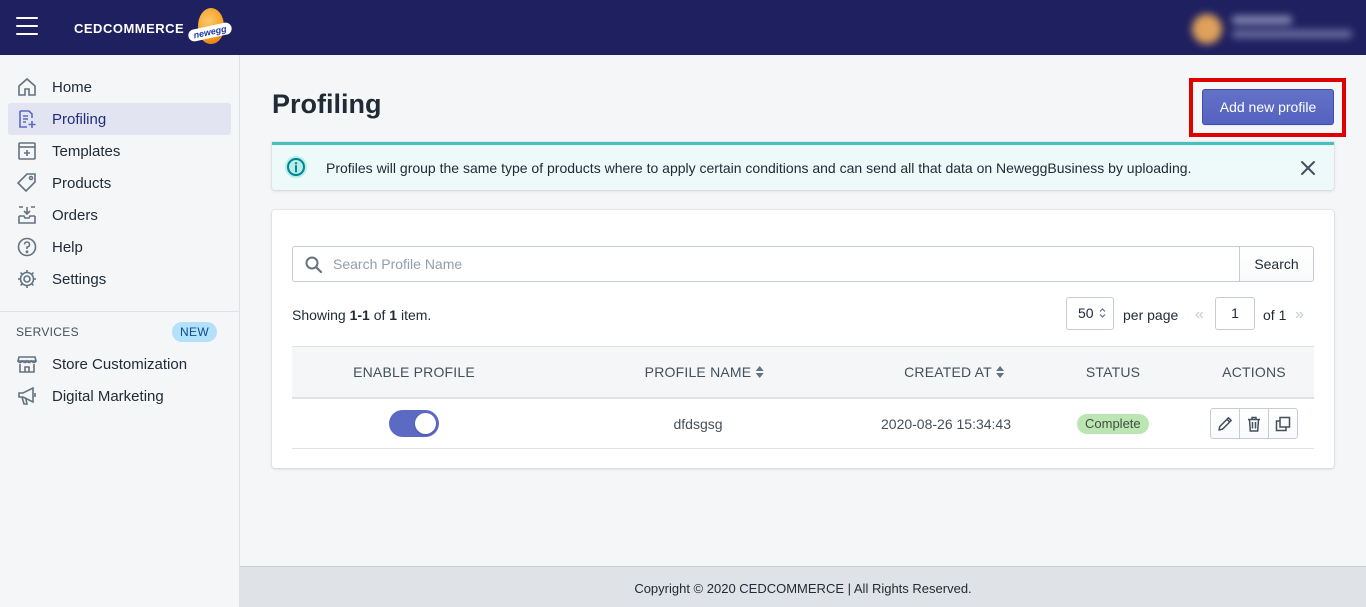  Describe the element at coordinates (1113, 424) in the screenshot. I see `status-badge: Complete` at that location.